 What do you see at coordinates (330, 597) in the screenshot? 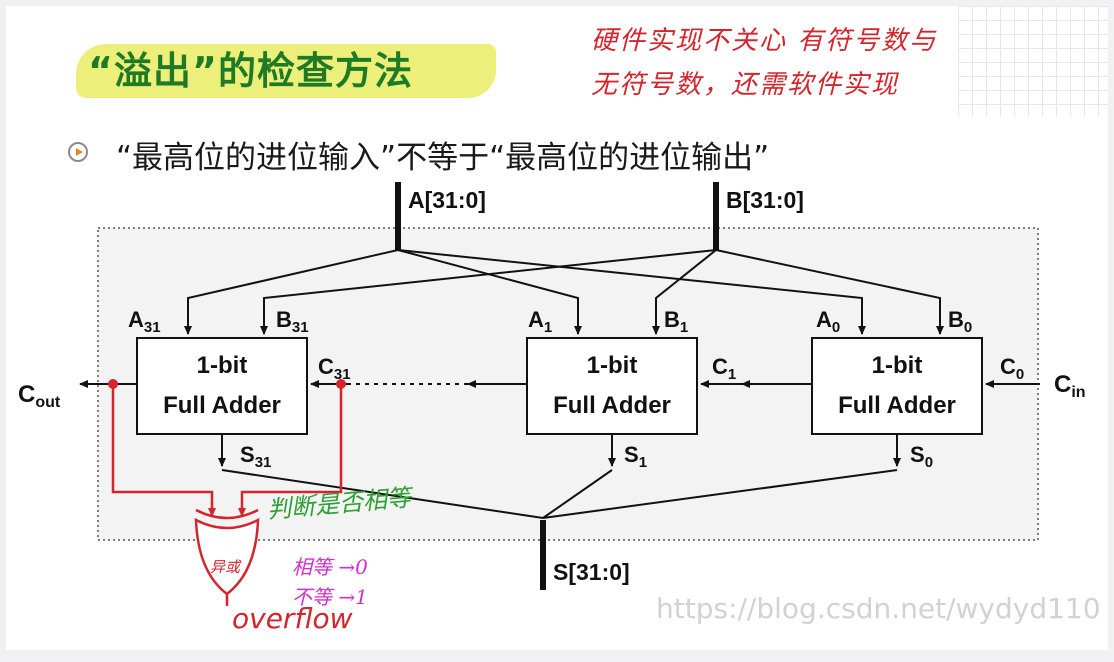
I see `note-unequal: 不等 →1` at bounding box center [330, 597].